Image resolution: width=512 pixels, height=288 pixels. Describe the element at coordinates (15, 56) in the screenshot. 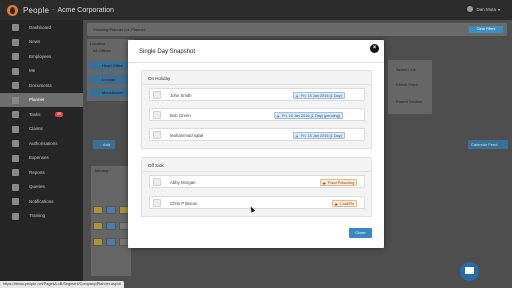

I see `employees-icon` at that location.